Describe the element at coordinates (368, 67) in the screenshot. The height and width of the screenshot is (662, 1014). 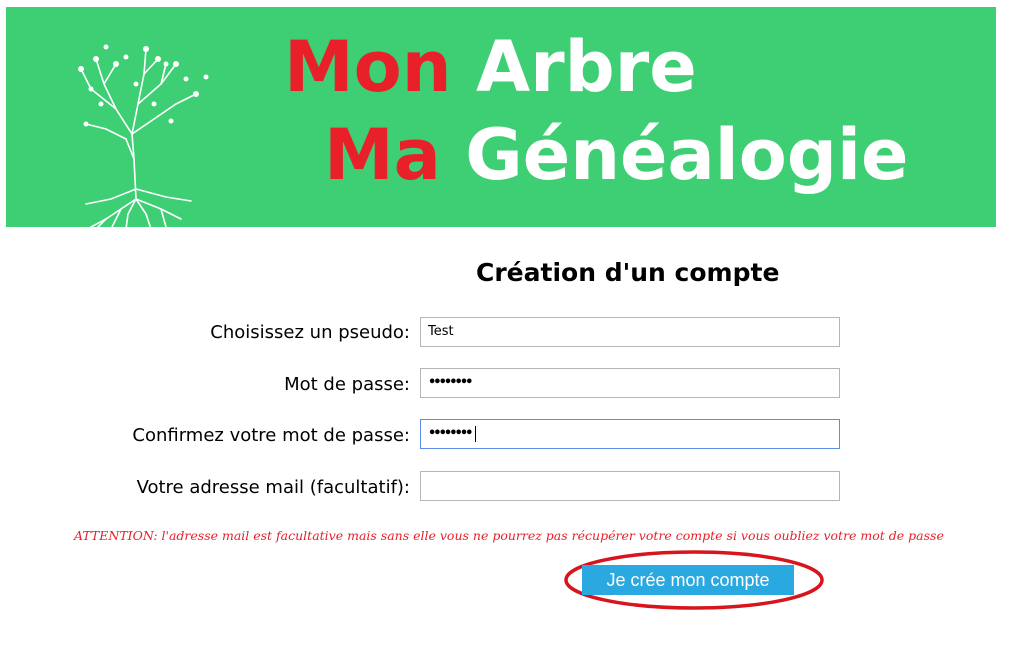
I see `title-word-mon: Mon` at that location.